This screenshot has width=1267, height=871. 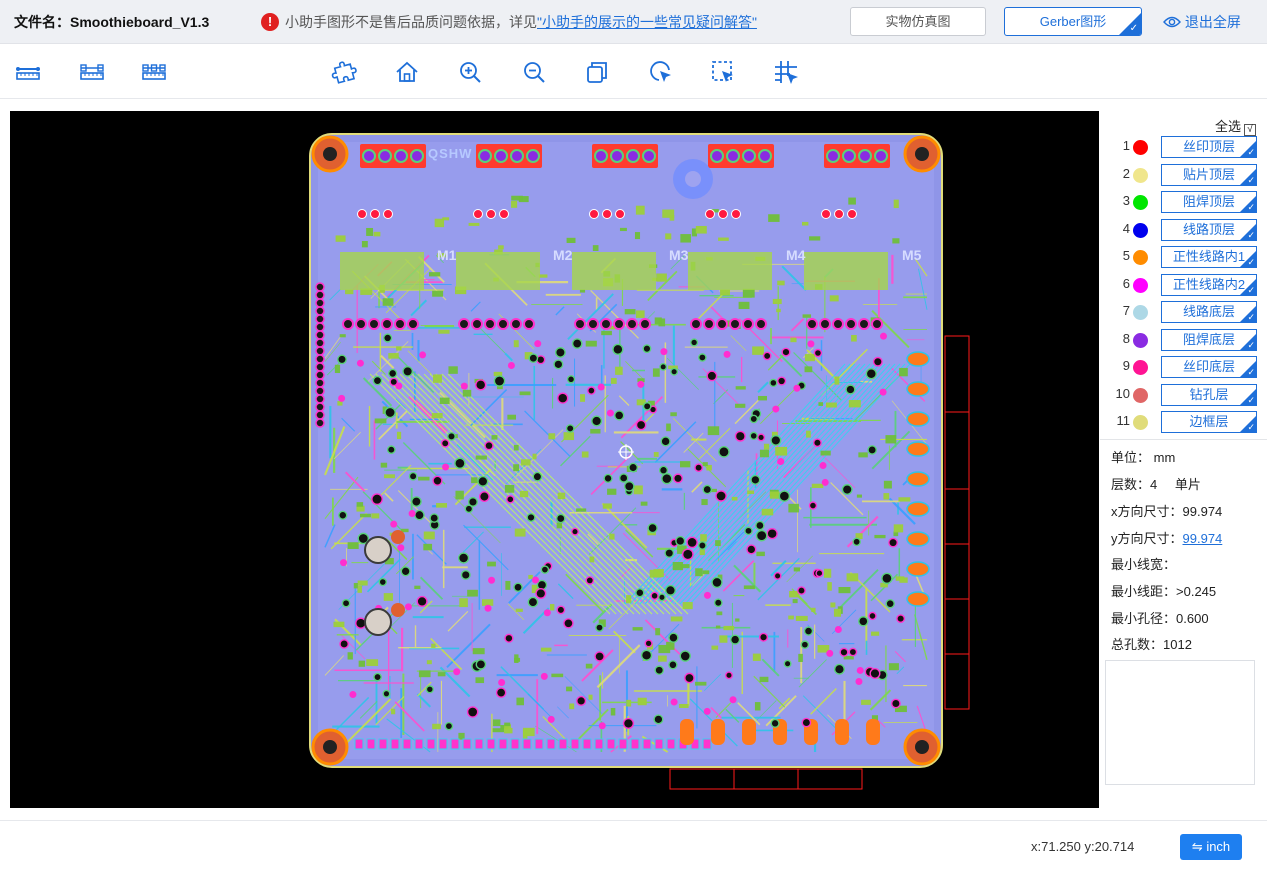 What do you see at coordinates (1209, 202) in the screenshot?
I see `layer-toggle-button: 阻焊顶层 ✓` at bounding box center [1209, 202].